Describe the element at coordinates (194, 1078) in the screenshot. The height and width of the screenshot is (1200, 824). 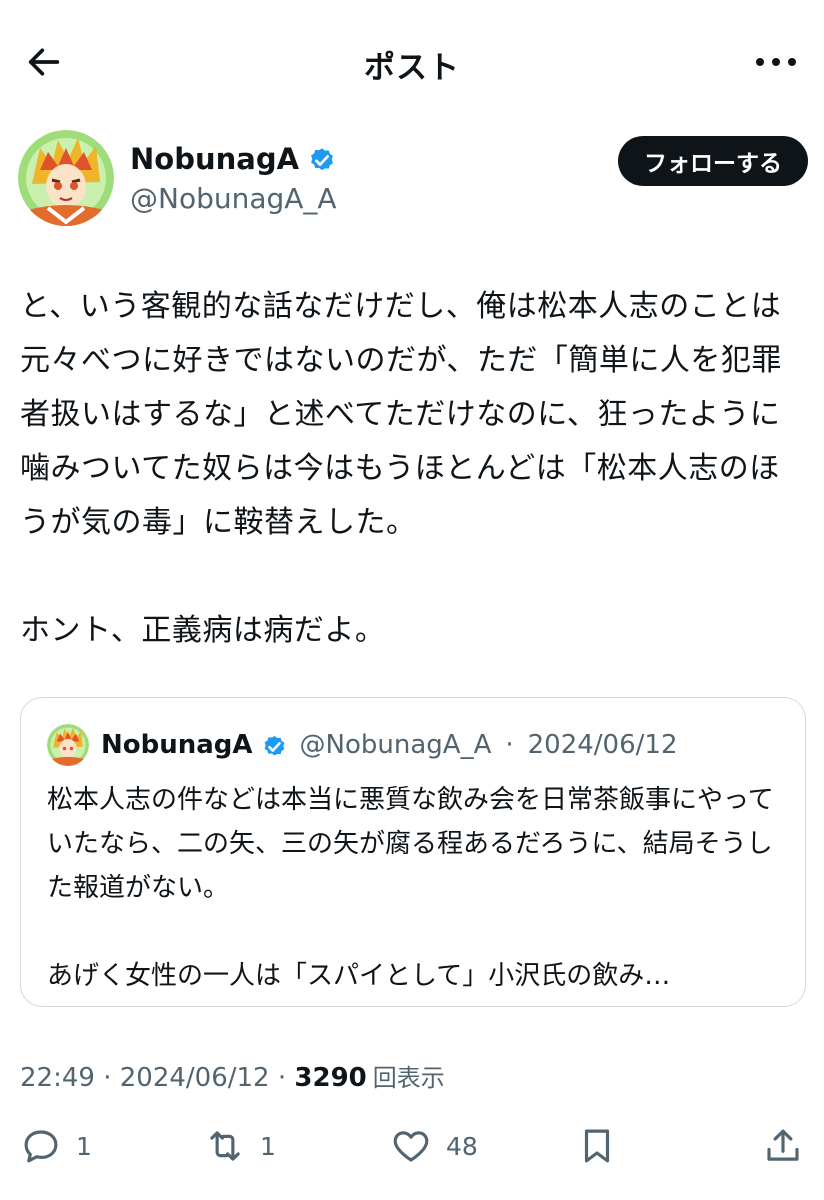
I see `post-date: 2024/06/12` at that location.